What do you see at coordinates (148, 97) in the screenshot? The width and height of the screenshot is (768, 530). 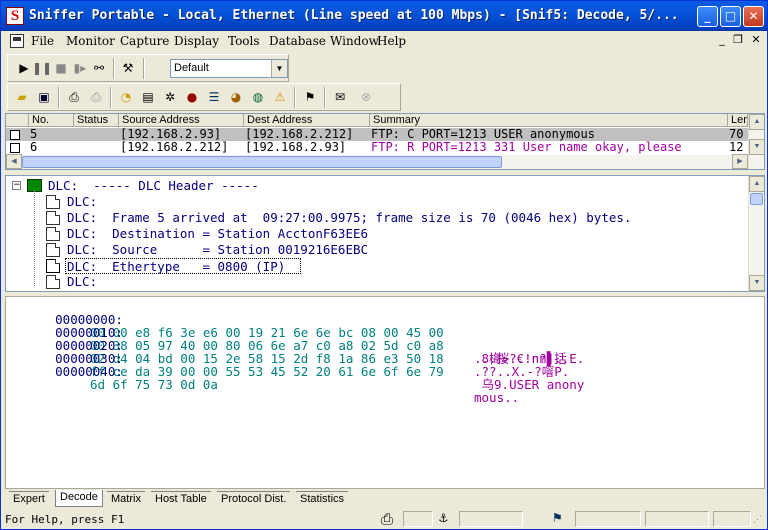 I see `host-table-icon: ▤` at bounding box center [148, 97].